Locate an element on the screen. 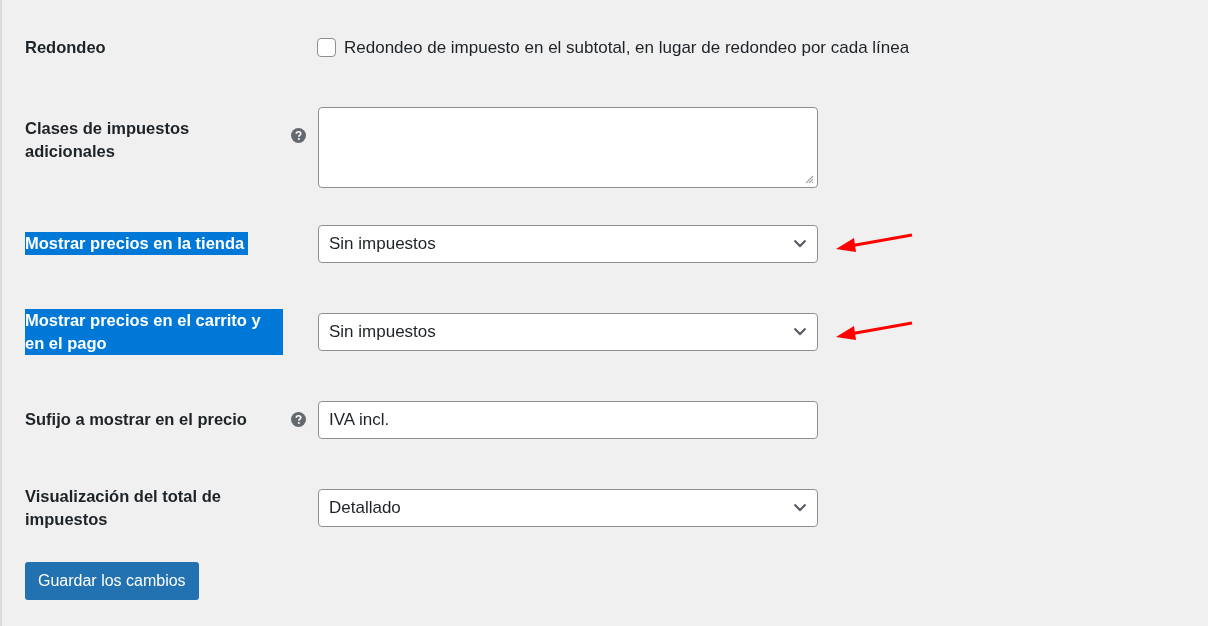 This screenshot has width=1208, height=626. checkbox-label: Redondeo de impuesto en el subtotal, en lugar de redondeo por cada línea is located at coordinates (627, 48).